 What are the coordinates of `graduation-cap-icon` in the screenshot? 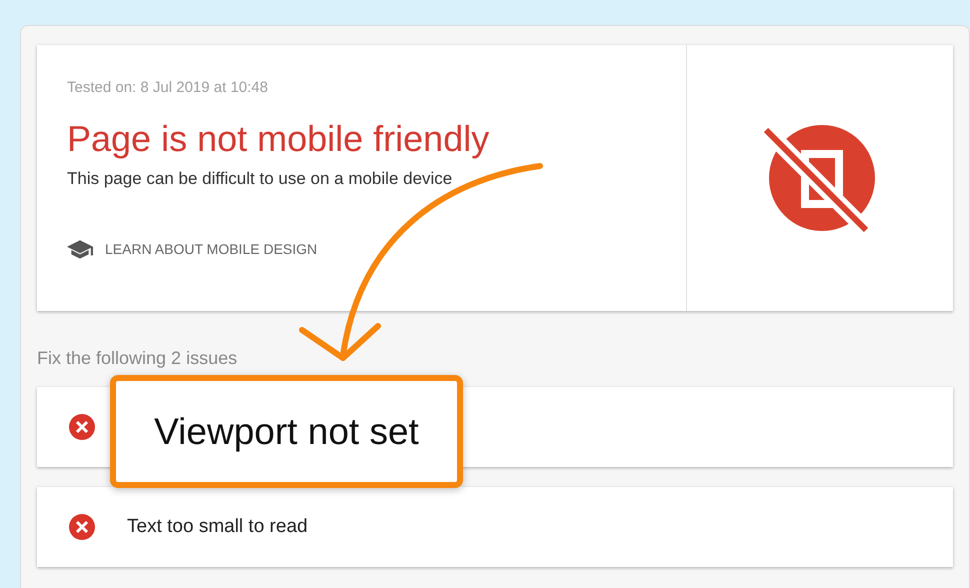 It's located at (80, 250).